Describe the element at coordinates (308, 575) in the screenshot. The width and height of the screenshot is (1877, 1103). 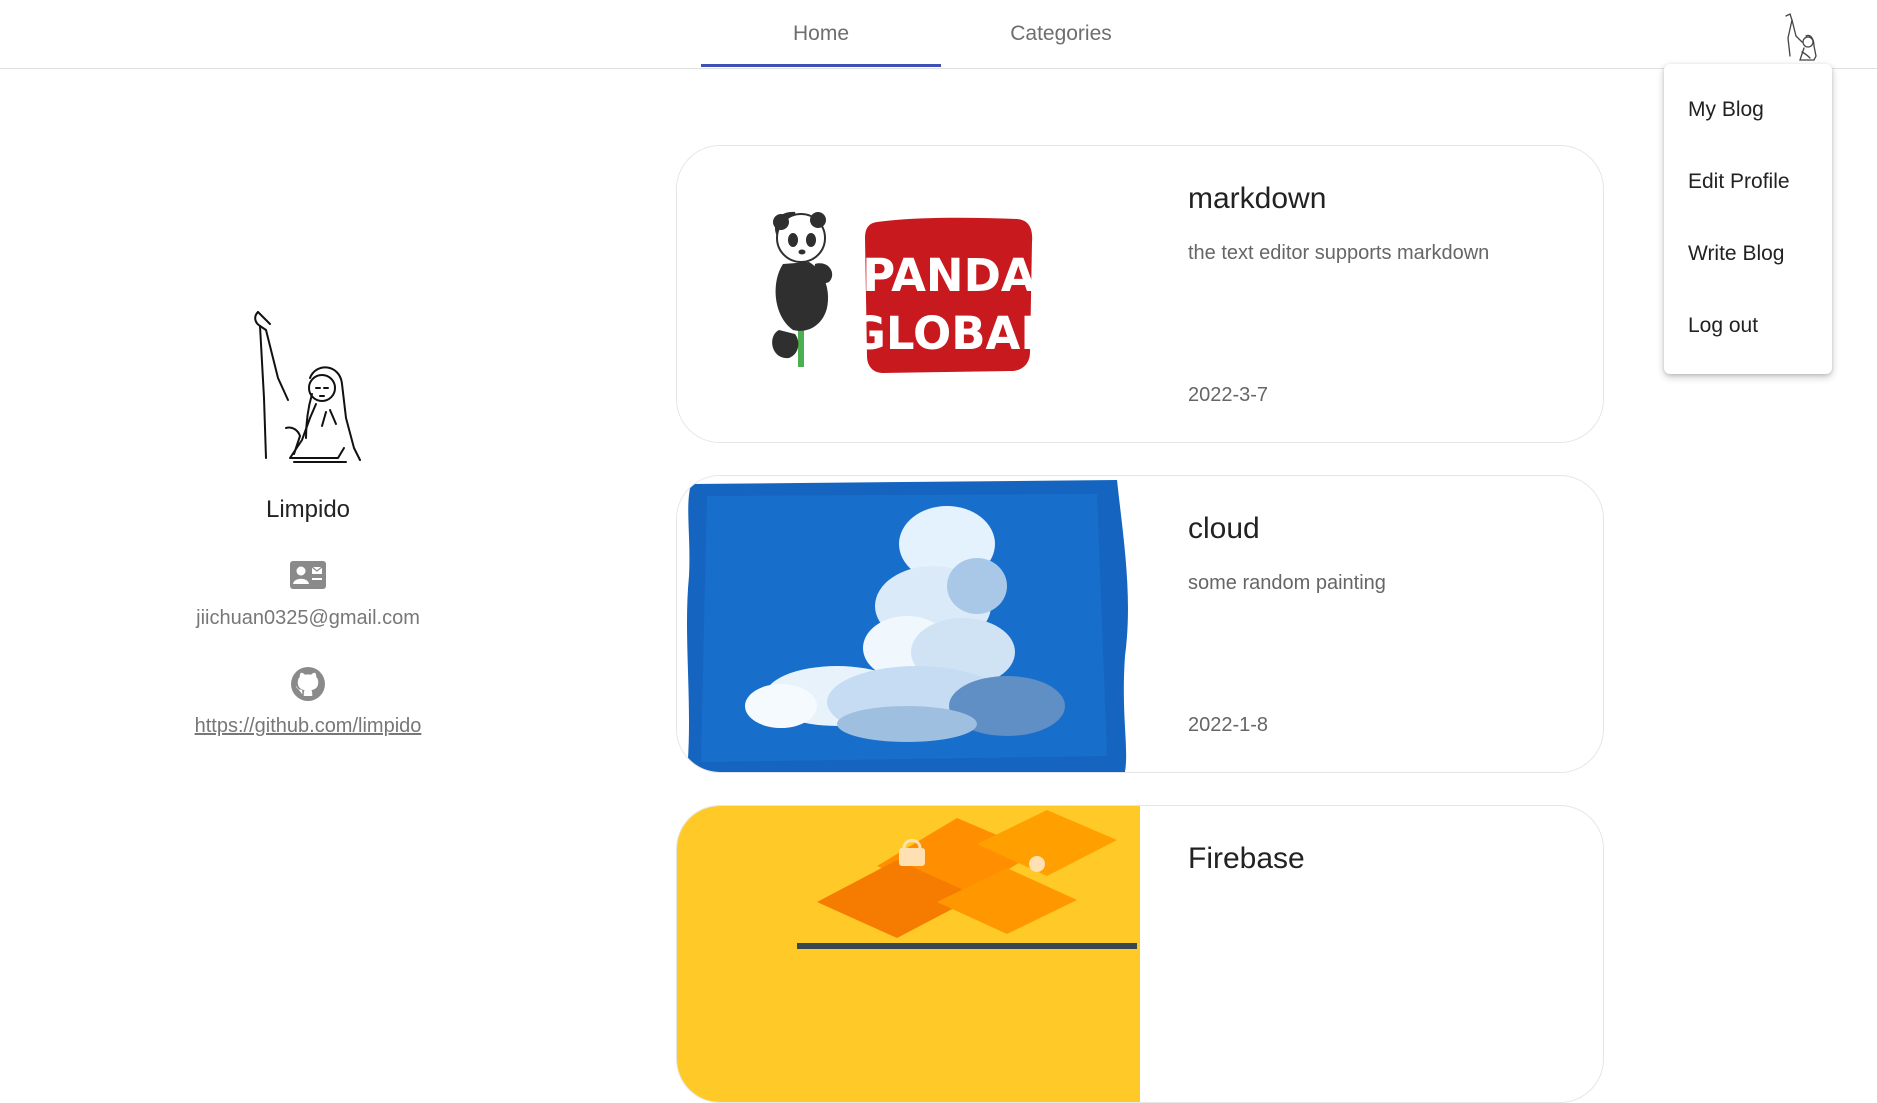
I see `contact-card-icon` at that location.